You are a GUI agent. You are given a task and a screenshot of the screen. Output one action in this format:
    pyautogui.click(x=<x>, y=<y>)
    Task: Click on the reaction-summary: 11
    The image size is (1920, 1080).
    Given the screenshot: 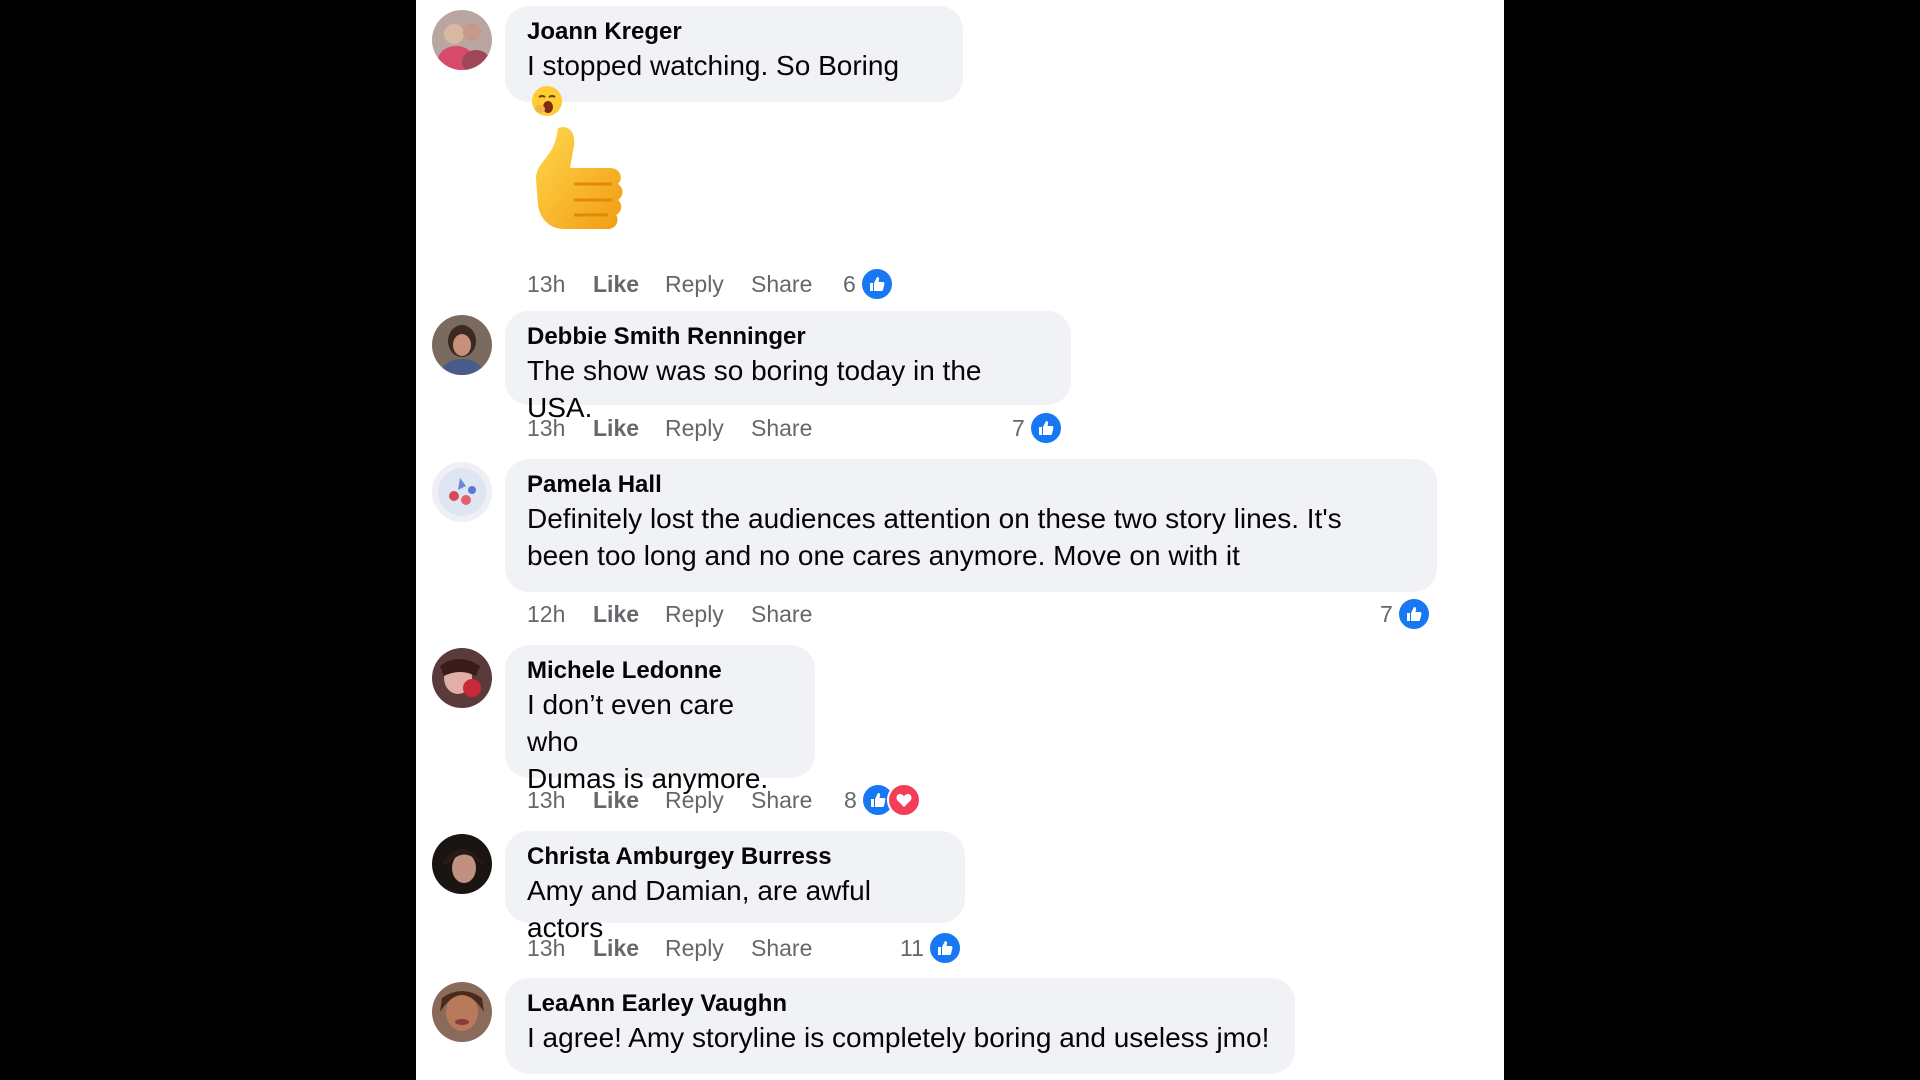 What is the action you would take?
    pyautogui.click(x=931, y=948)
    